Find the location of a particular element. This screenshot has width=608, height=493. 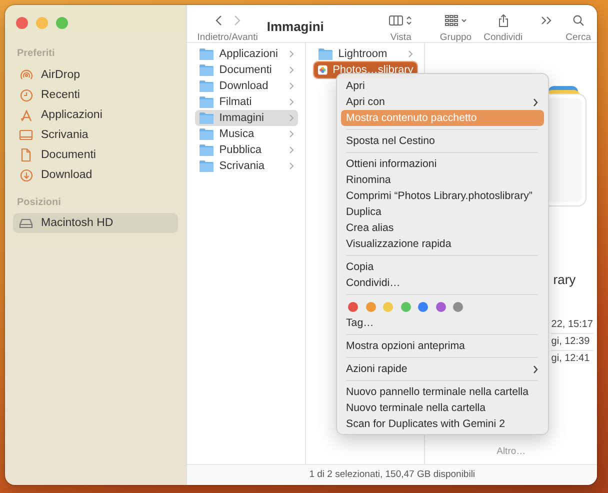

share-icon is located at coordinates (503, 20).